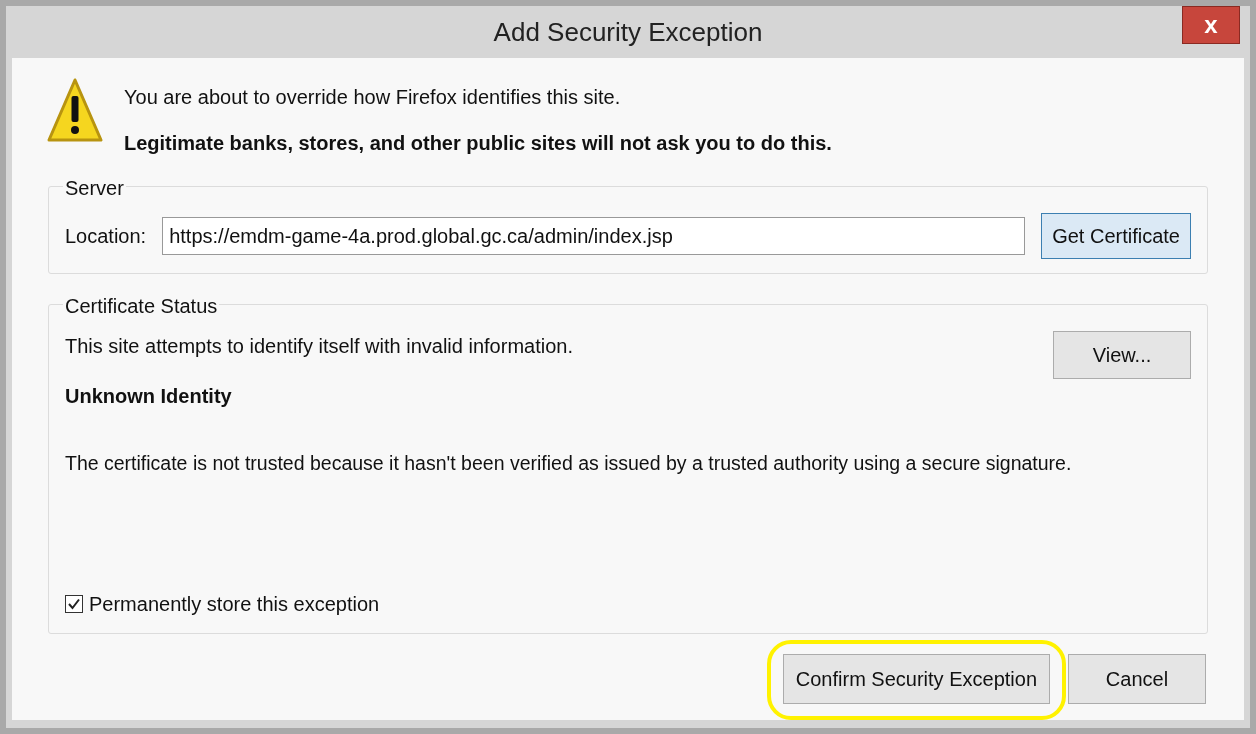 The image size is (1256, 734). Describe the element at coordinates (569, 463) in the screenshot. I see `status-detail: The certificate is not trusted because it hasn't been verified as issued by a trusted authority using a secure signature.` at that location.